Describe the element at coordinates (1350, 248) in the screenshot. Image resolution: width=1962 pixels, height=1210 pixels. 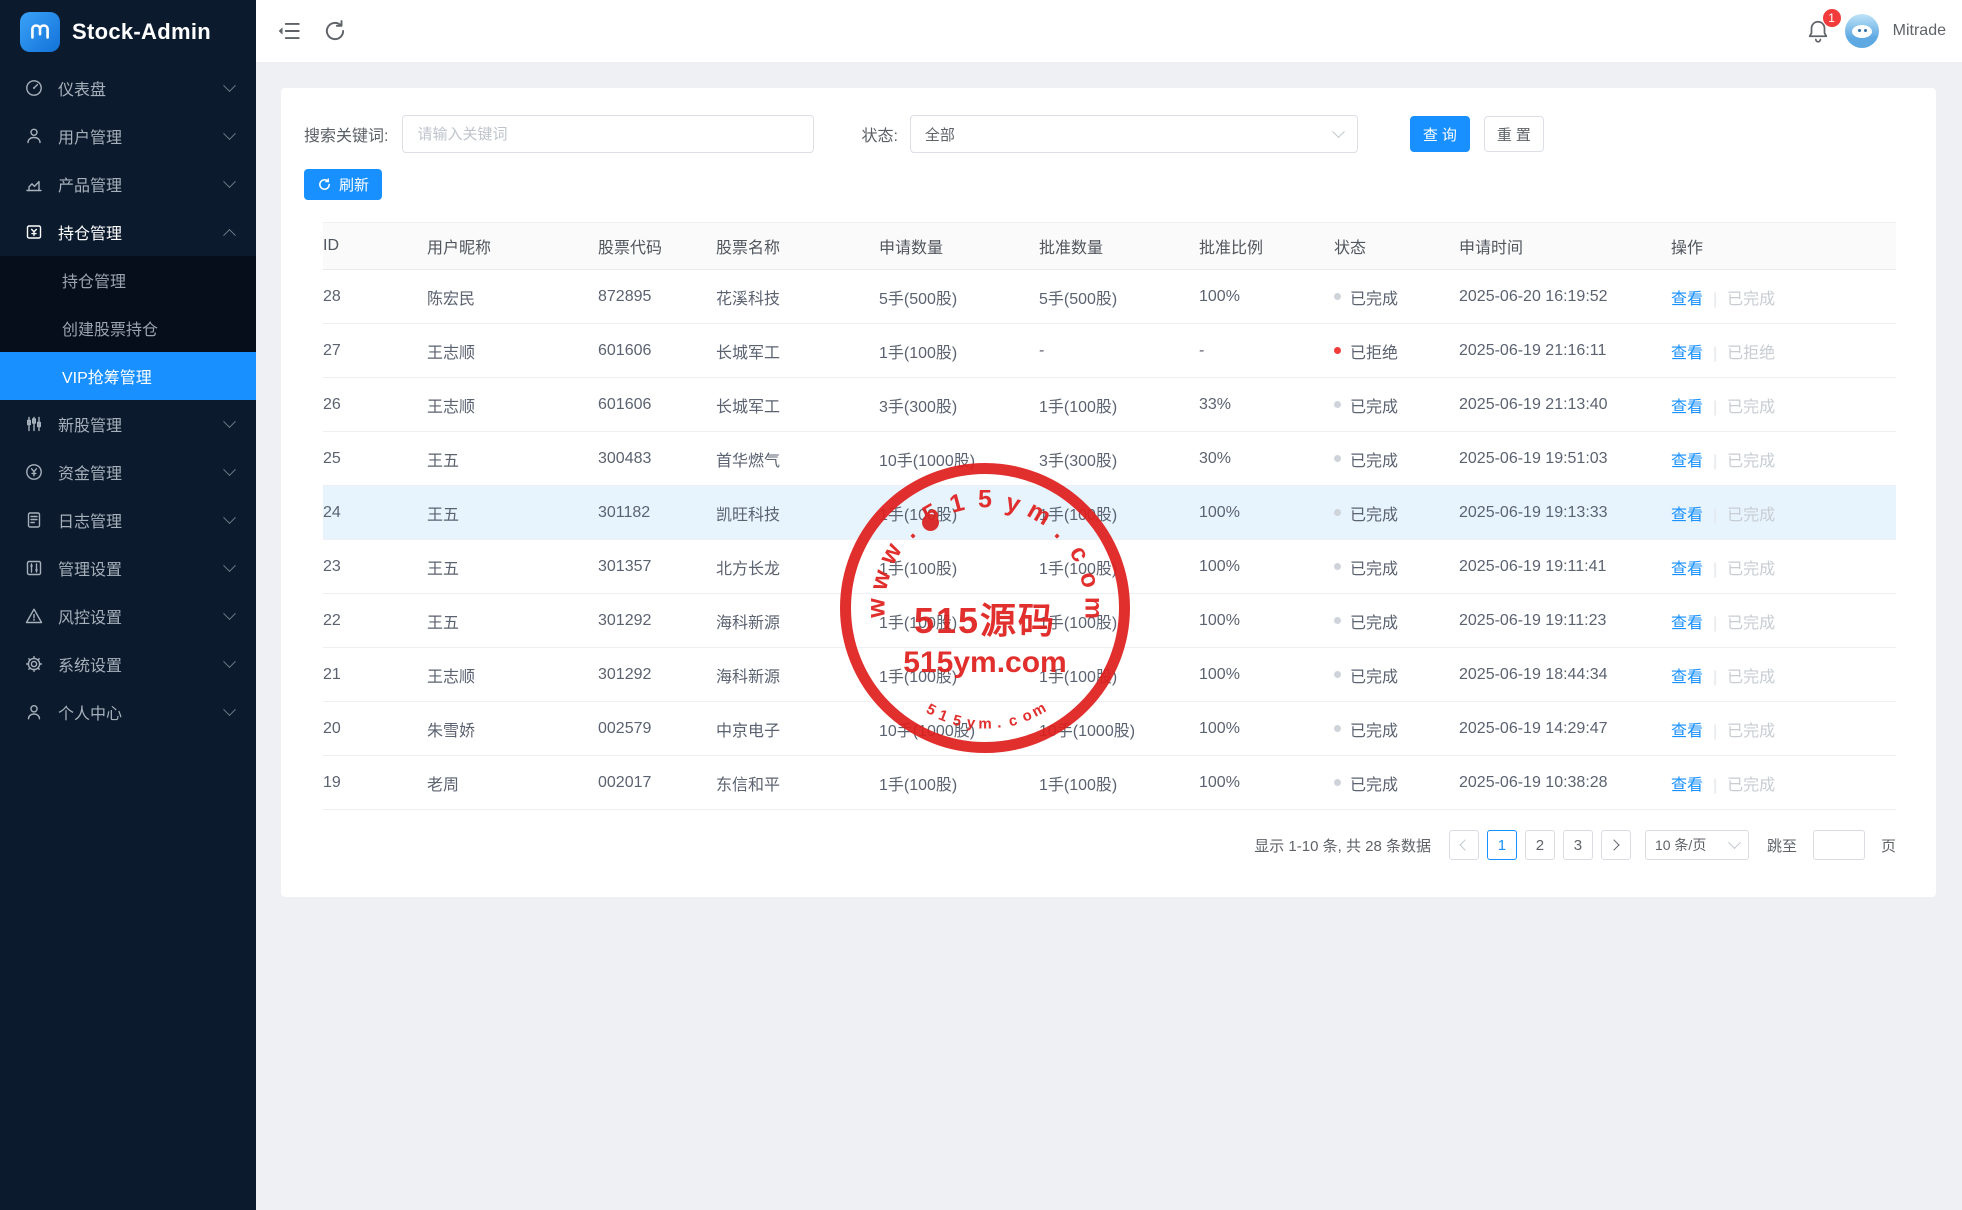
I see `column-header: 状态` at that location.